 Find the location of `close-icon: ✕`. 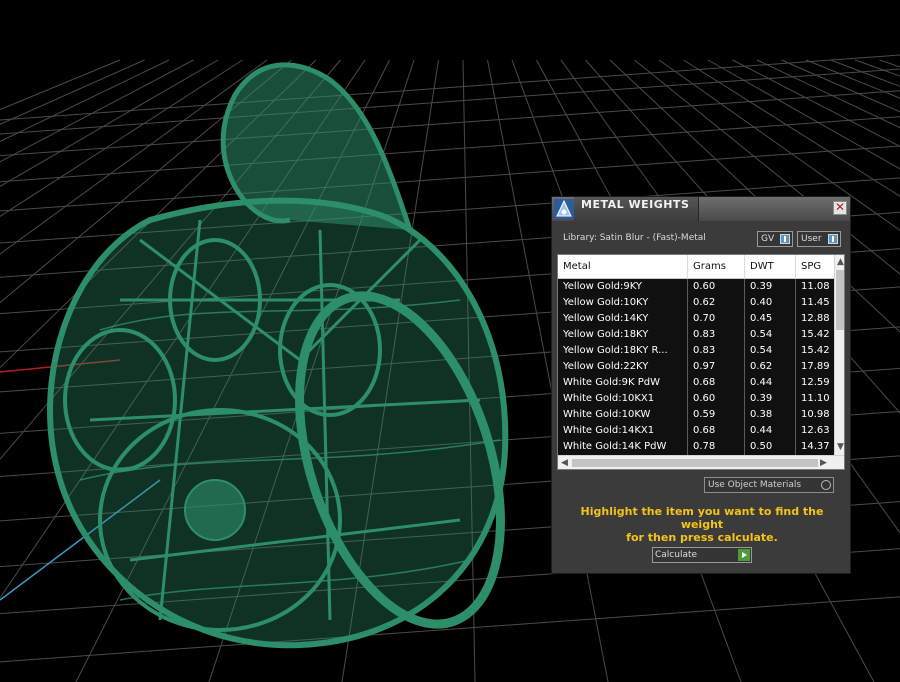

close-icon: ✕ is located at coordinates (840, 207).